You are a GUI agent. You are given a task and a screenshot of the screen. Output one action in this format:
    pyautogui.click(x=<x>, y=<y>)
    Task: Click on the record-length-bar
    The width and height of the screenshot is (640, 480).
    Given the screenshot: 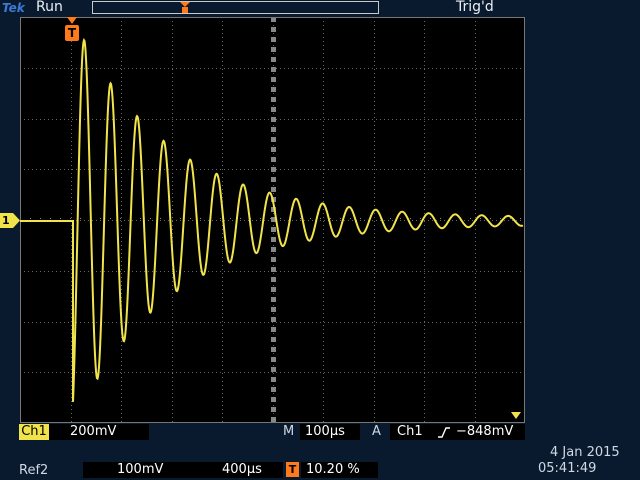 What is the action you would take?
    pyautogui.click(x=235, y=7)
    